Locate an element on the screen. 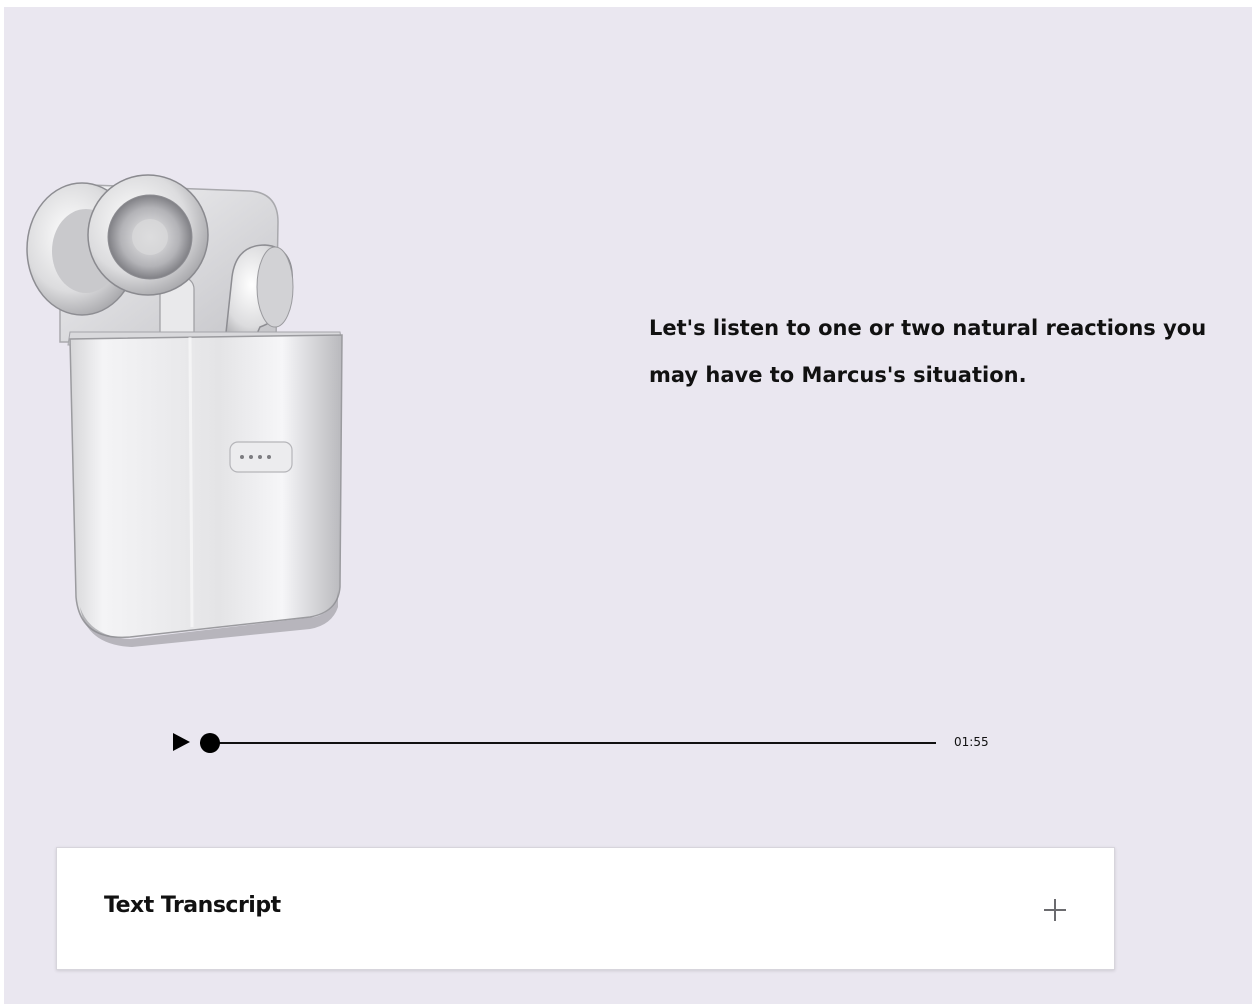 The width and height of the screenshot is (1253, 1006). audio-progress-thumb is located at coordinates (210, 743).